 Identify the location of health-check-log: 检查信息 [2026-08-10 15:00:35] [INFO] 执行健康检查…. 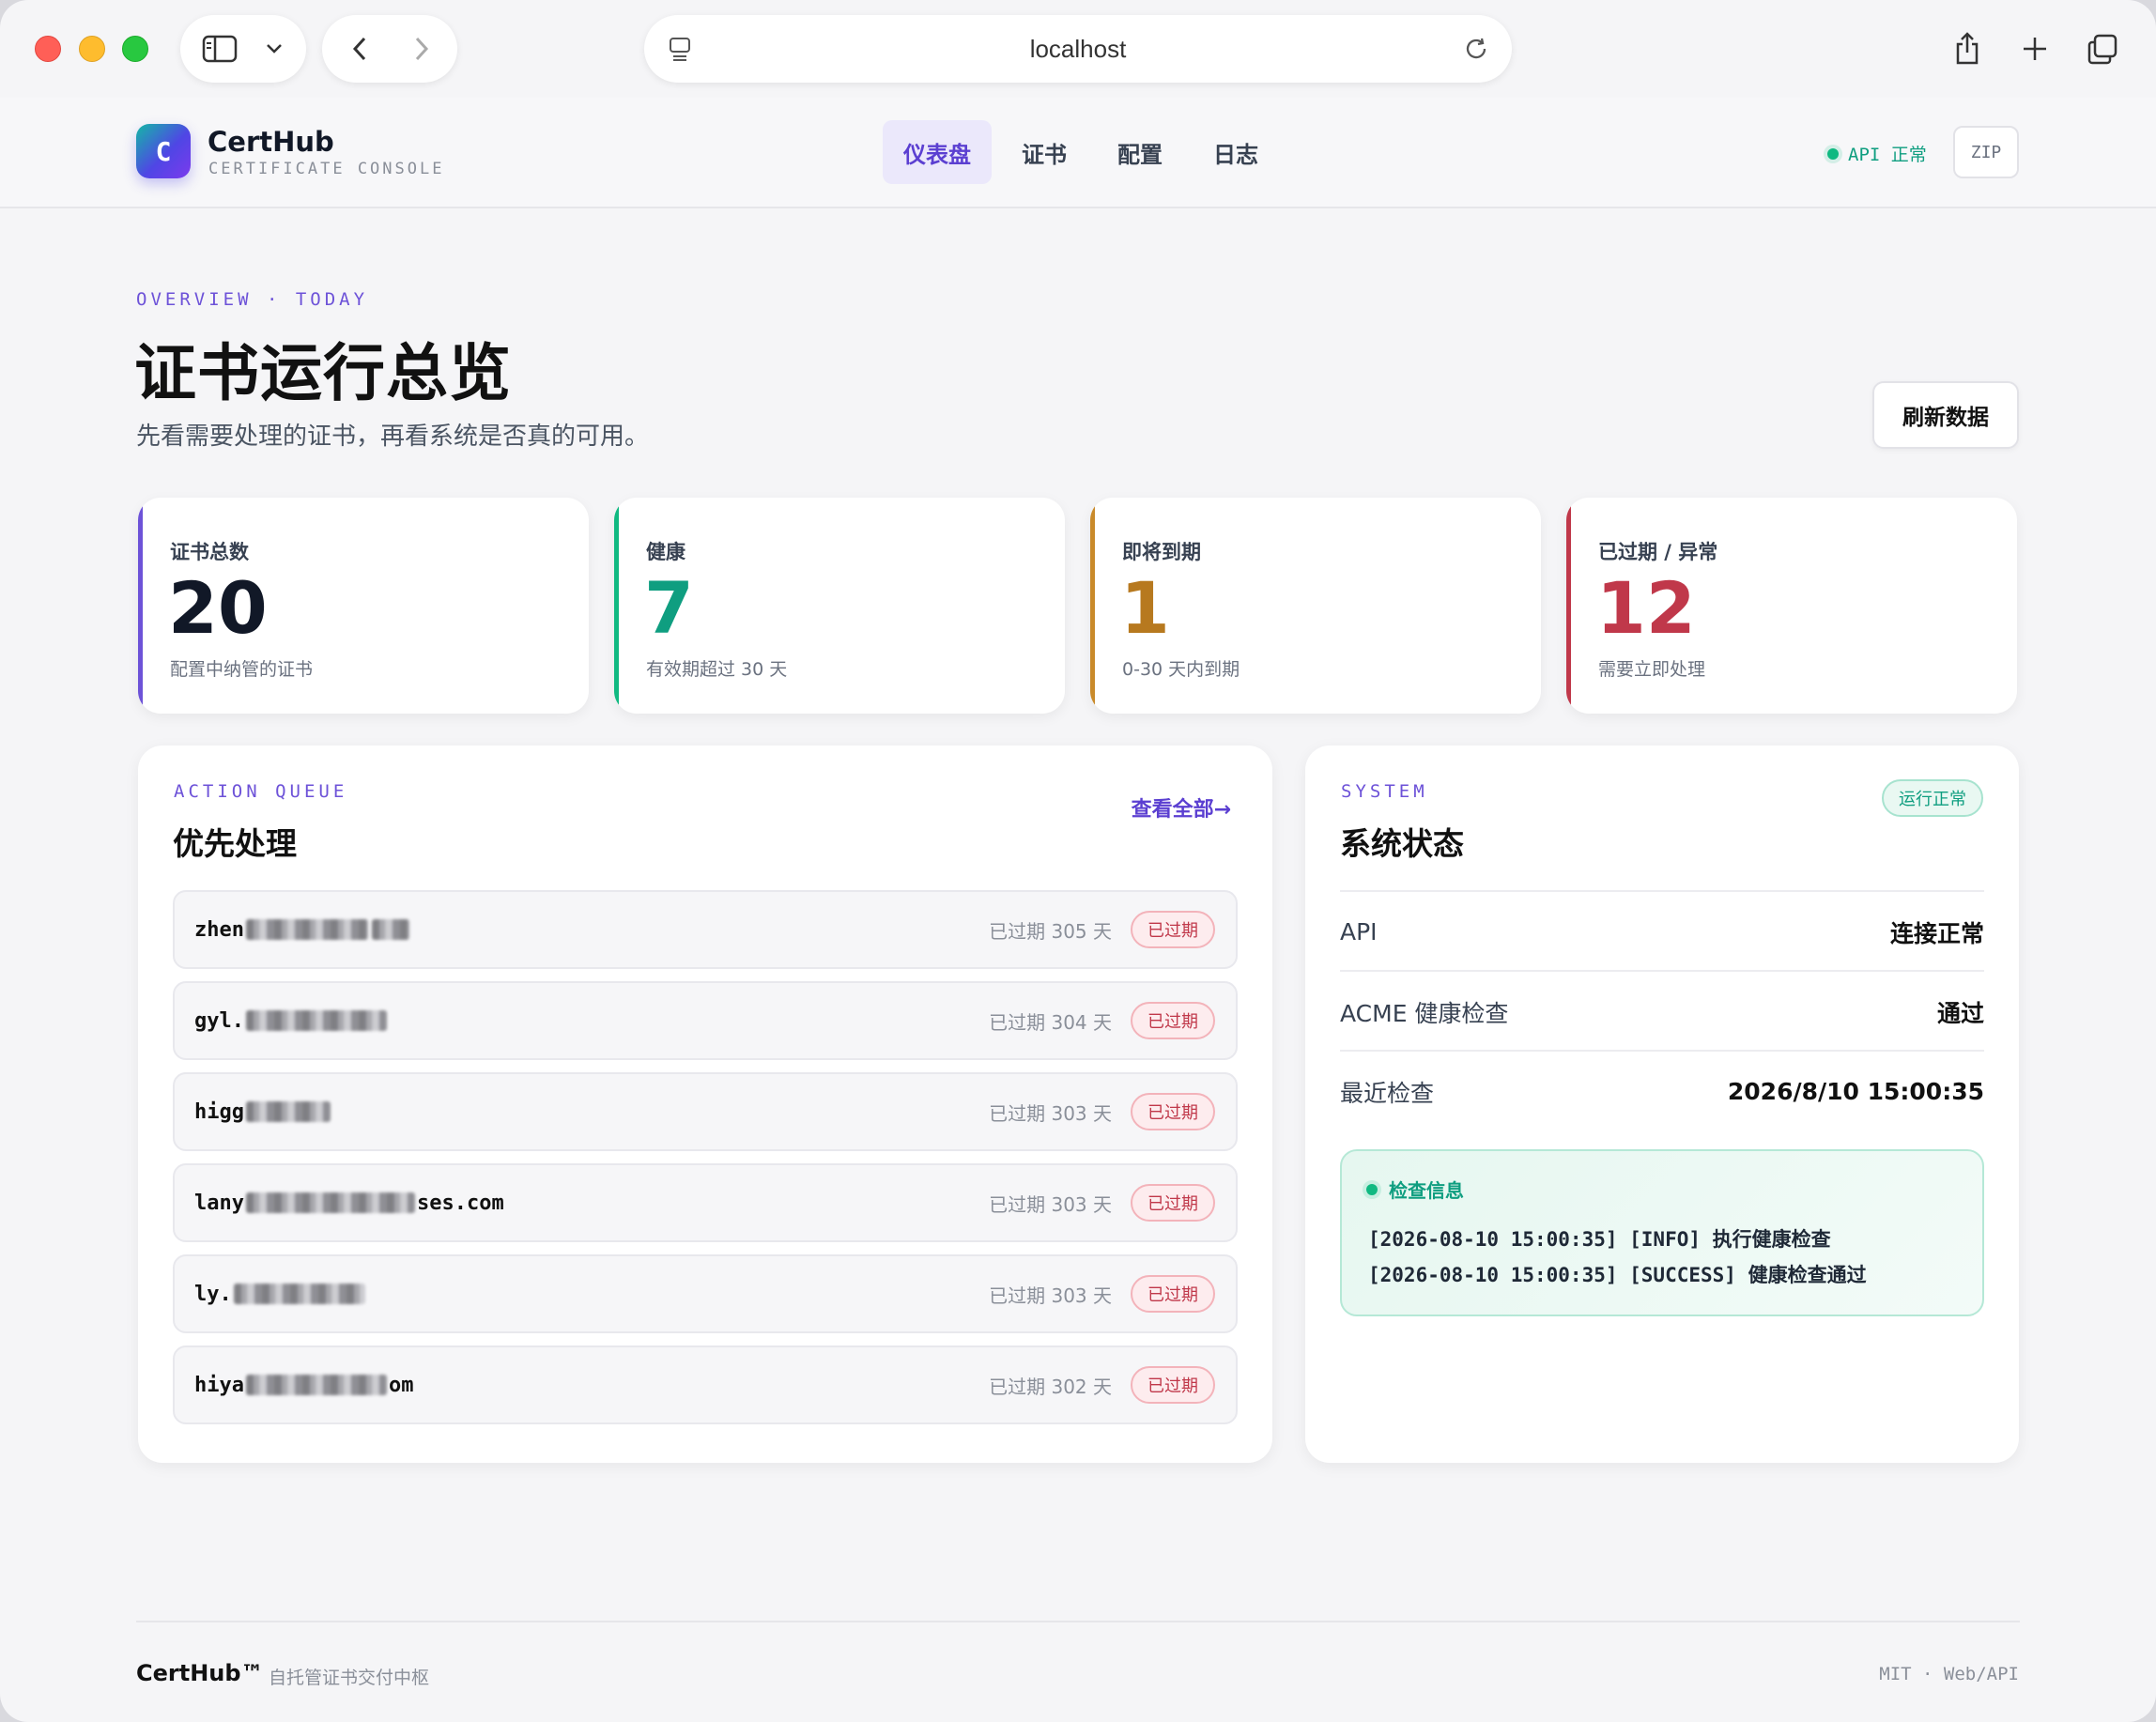
(1662, 1232).